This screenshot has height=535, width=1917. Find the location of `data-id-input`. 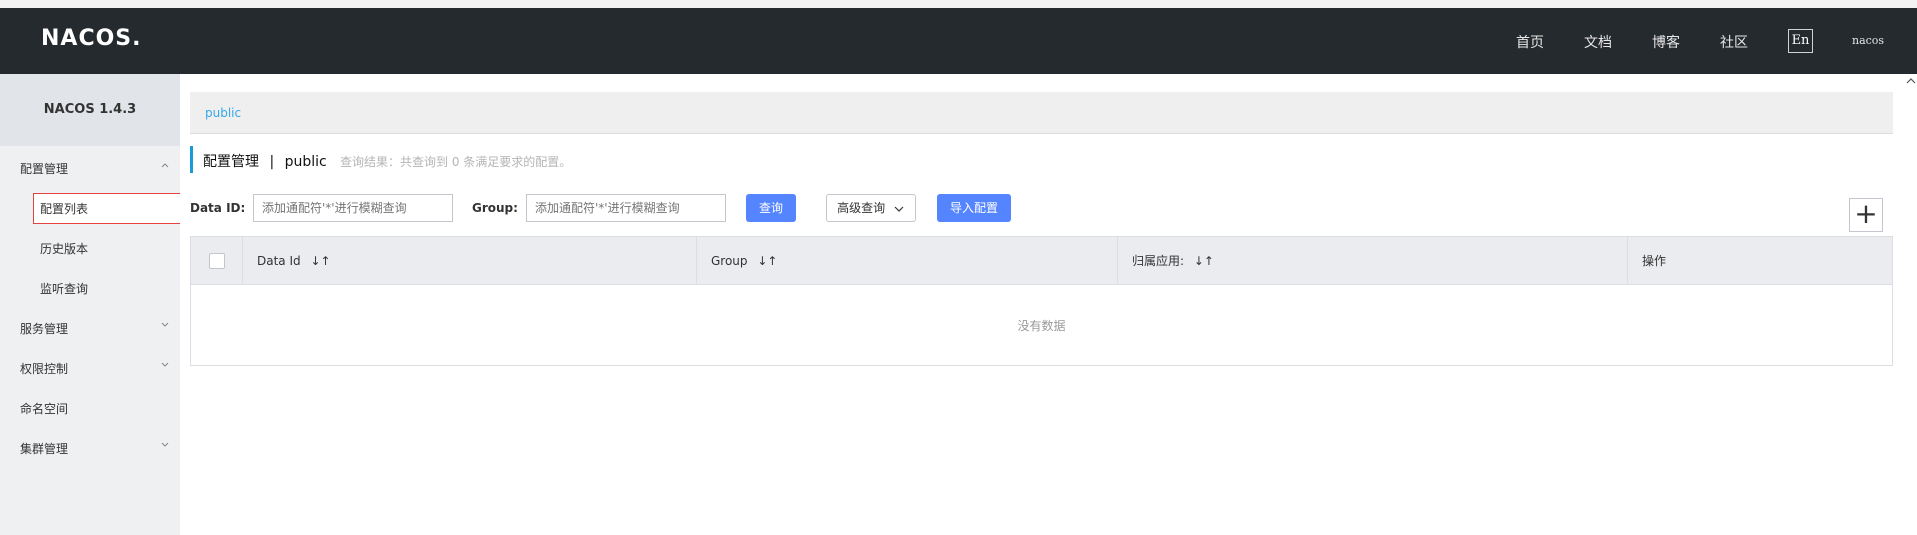

data-id-input is located at coordinates (353, 208).